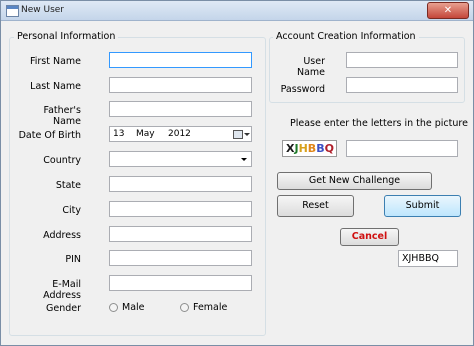 The height and width of the screenshot is (346, 474). I want to click on chevron-down-icon, so click(247, 134).